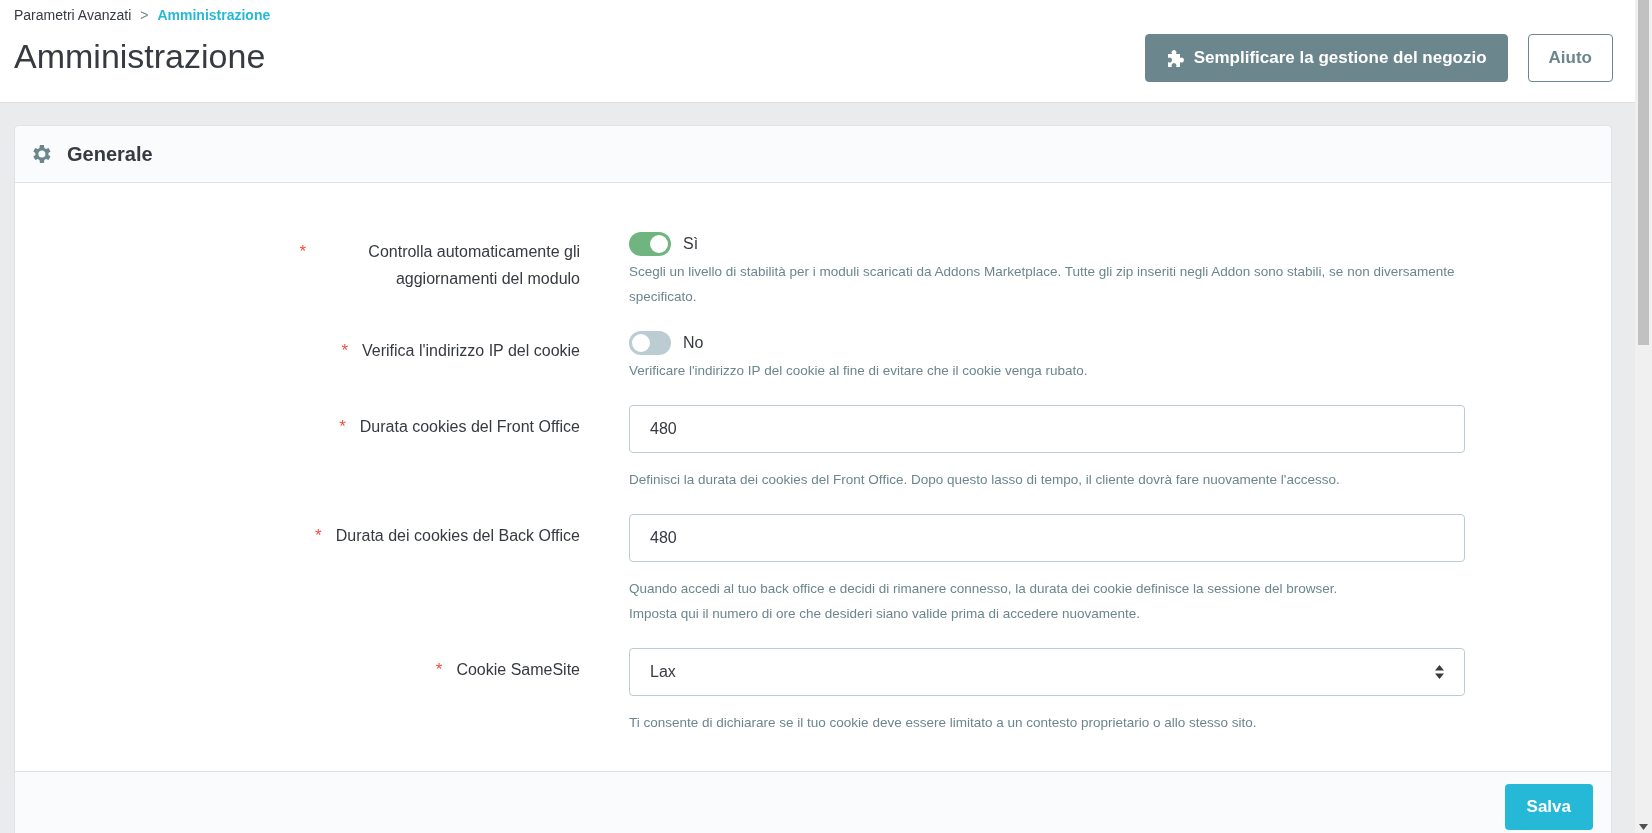 This screenshot has height=833, width=1652. Describe the element at coordinates (1175, 58) in the screenshot. I see `puzzle-icon` at that location.